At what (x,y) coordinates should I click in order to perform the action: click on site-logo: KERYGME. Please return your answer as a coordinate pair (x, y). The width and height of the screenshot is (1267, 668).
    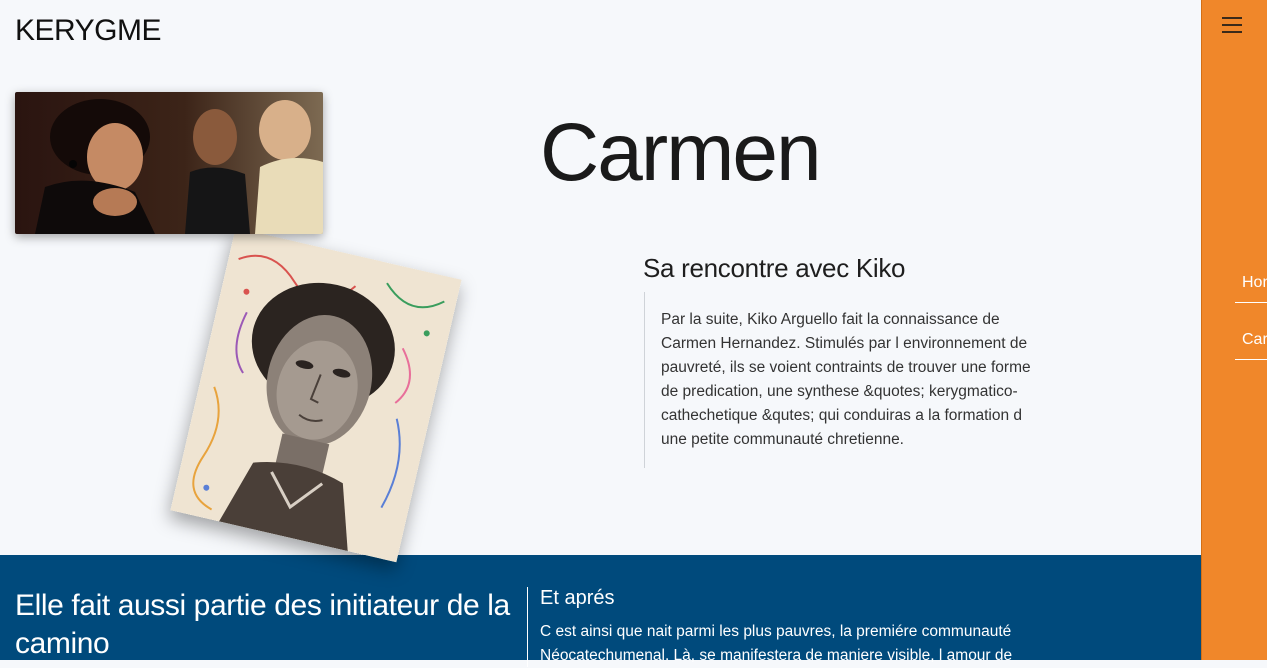
    Looking at the image, I should click on (88, 31).